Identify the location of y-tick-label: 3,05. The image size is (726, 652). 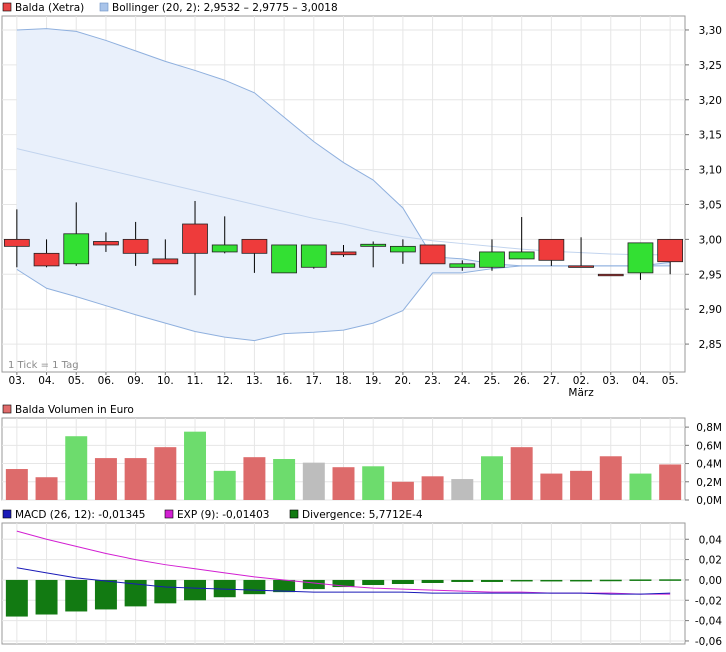
(710, 205).